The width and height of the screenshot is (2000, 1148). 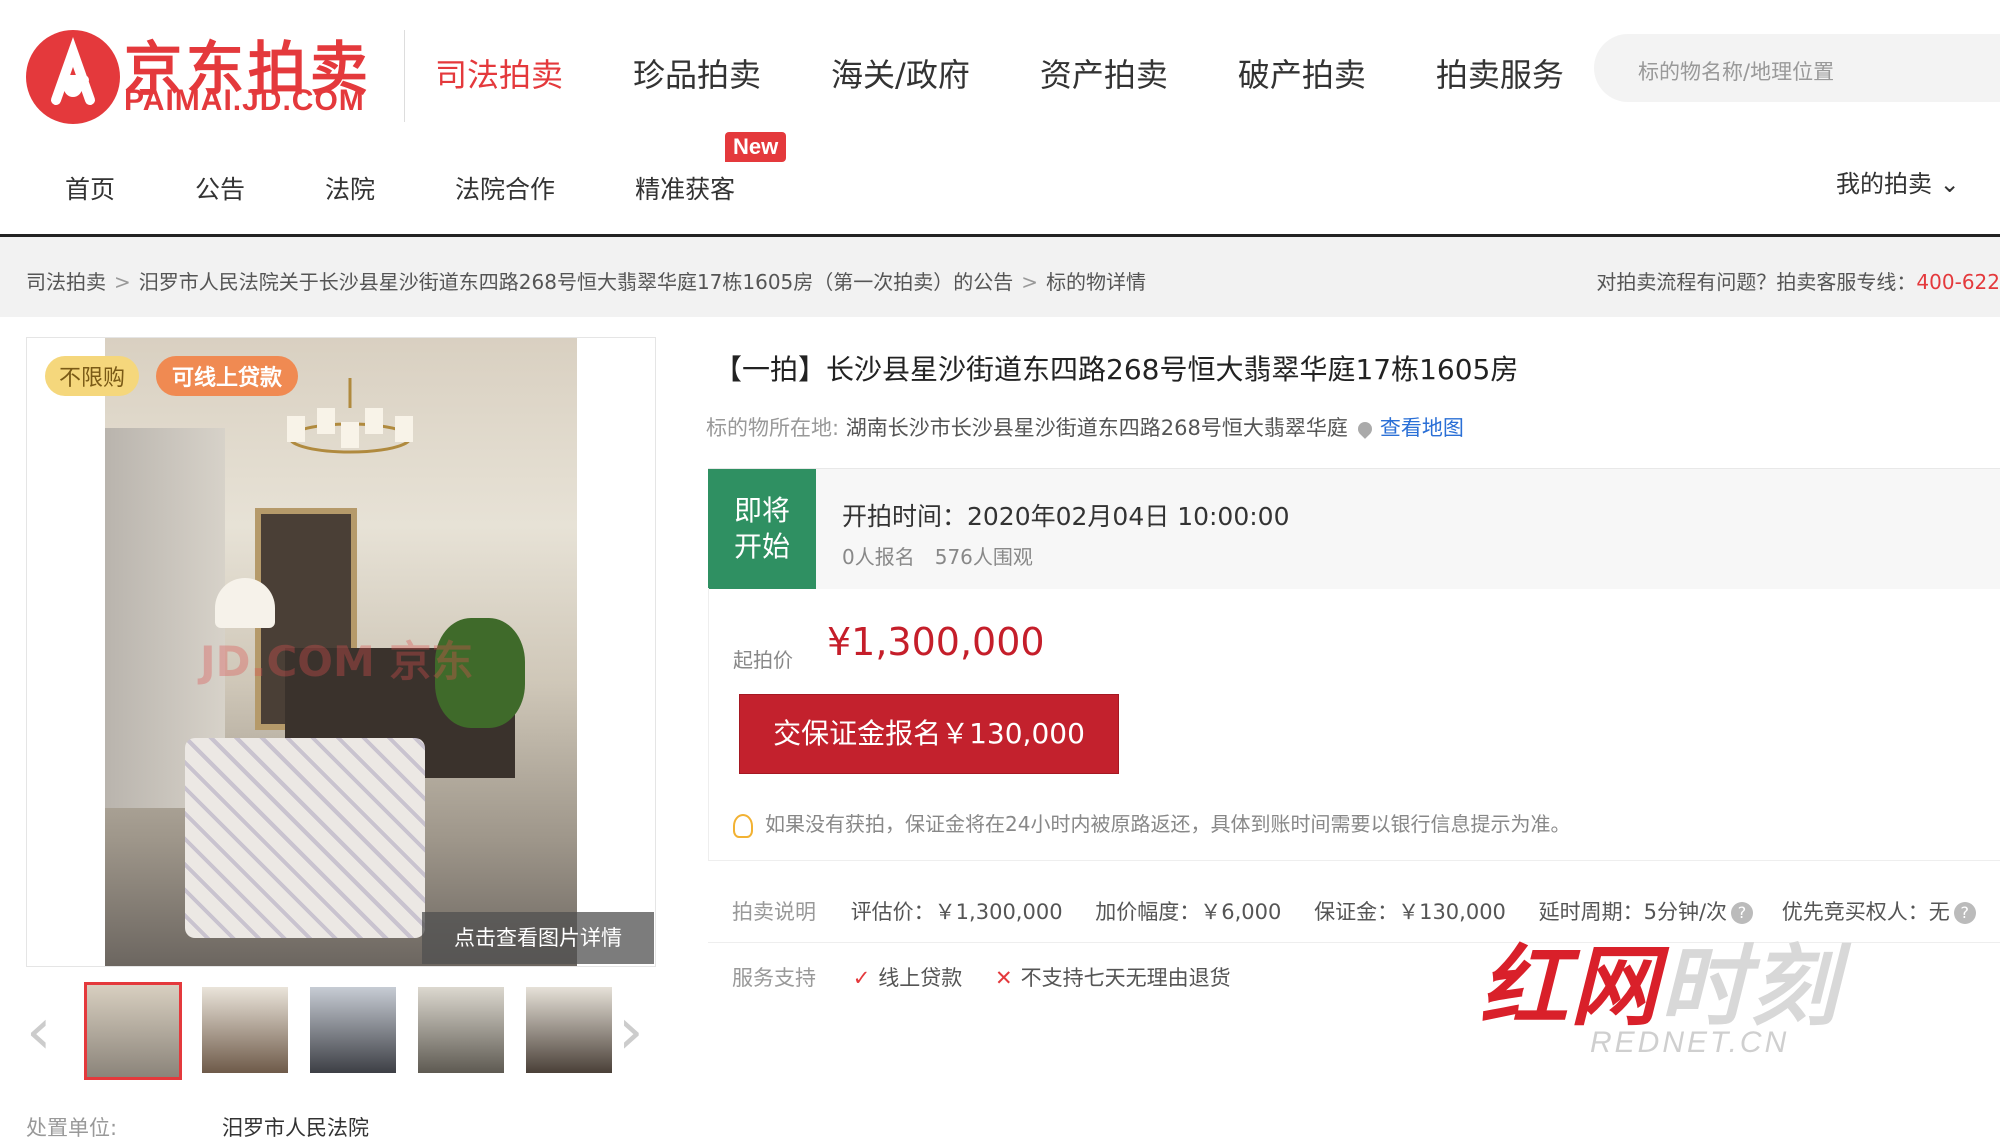 I want to click on subnav-court: 法院, so click(x=350, y=188).